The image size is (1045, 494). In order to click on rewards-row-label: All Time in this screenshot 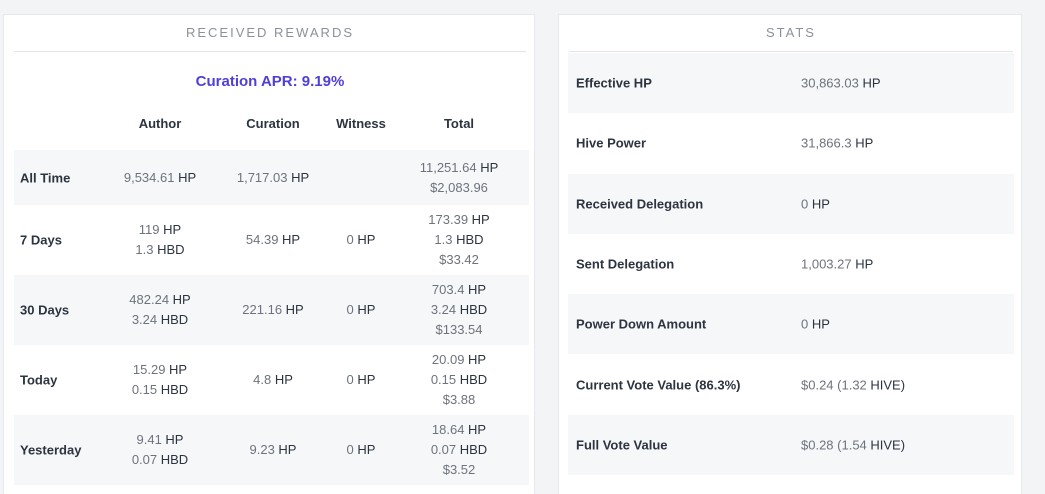, I will do `click(45, 177)`.